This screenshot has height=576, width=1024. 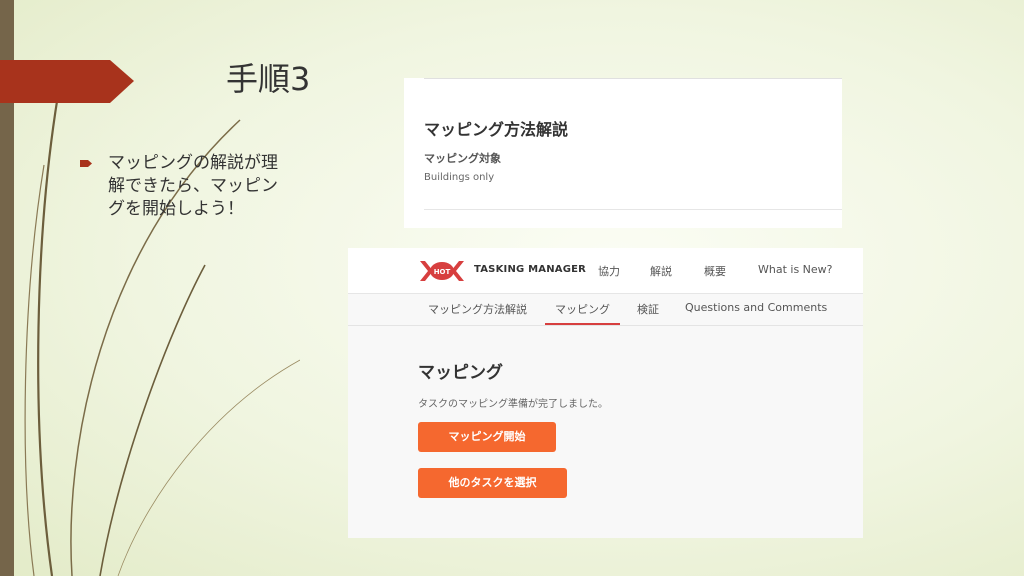 I want to click on hot-logo-icon: HOT, so click(x=442, y=271).